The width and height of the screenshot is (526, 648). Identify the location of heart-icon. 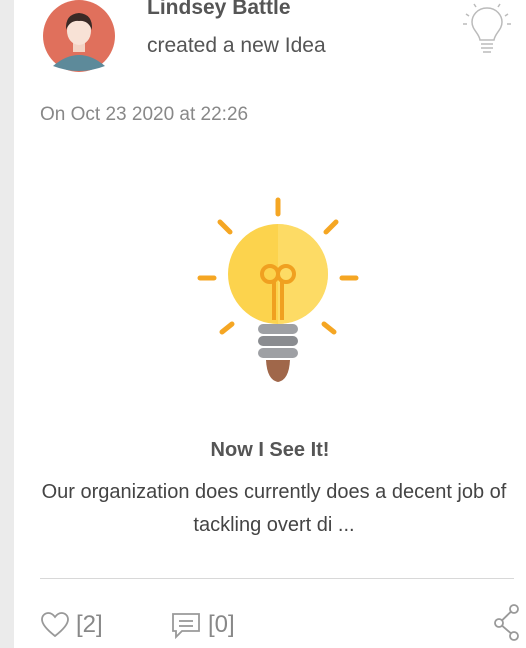
(55, 625).